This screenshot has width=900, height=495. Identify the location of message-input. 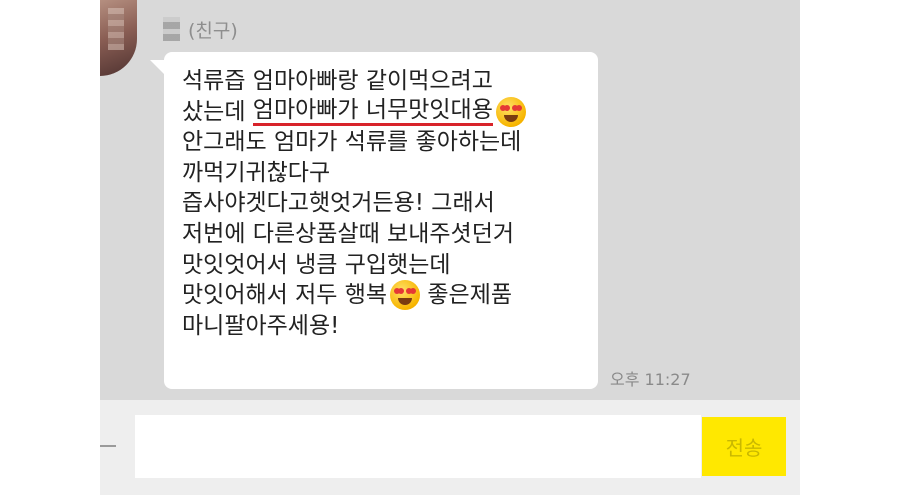
(418, 446).